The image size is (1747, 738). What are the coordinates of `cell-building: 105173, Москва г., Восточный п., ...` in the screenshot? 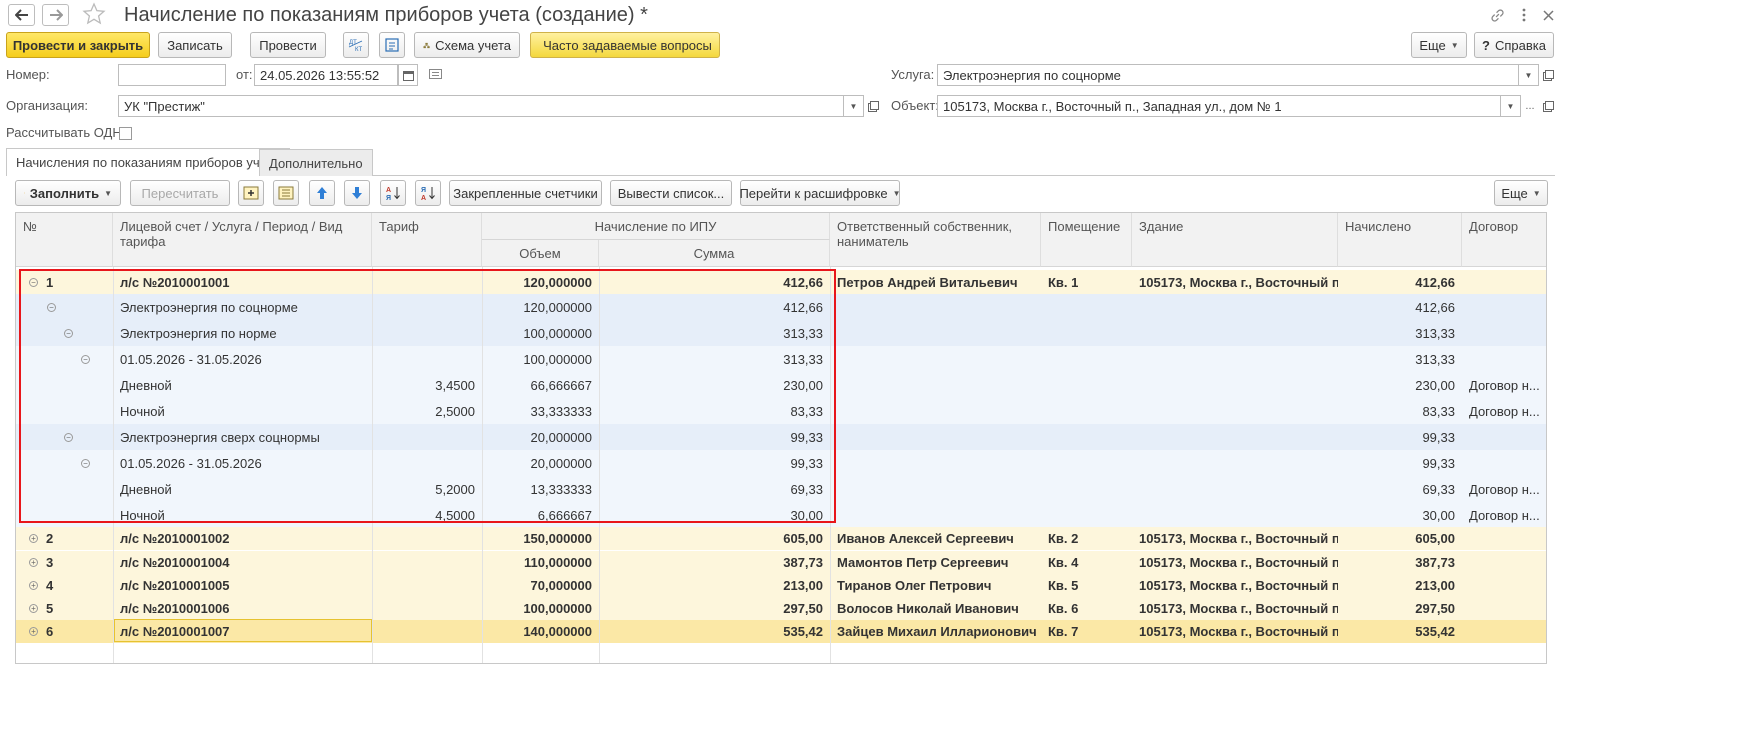 It's located at (1238, 538).